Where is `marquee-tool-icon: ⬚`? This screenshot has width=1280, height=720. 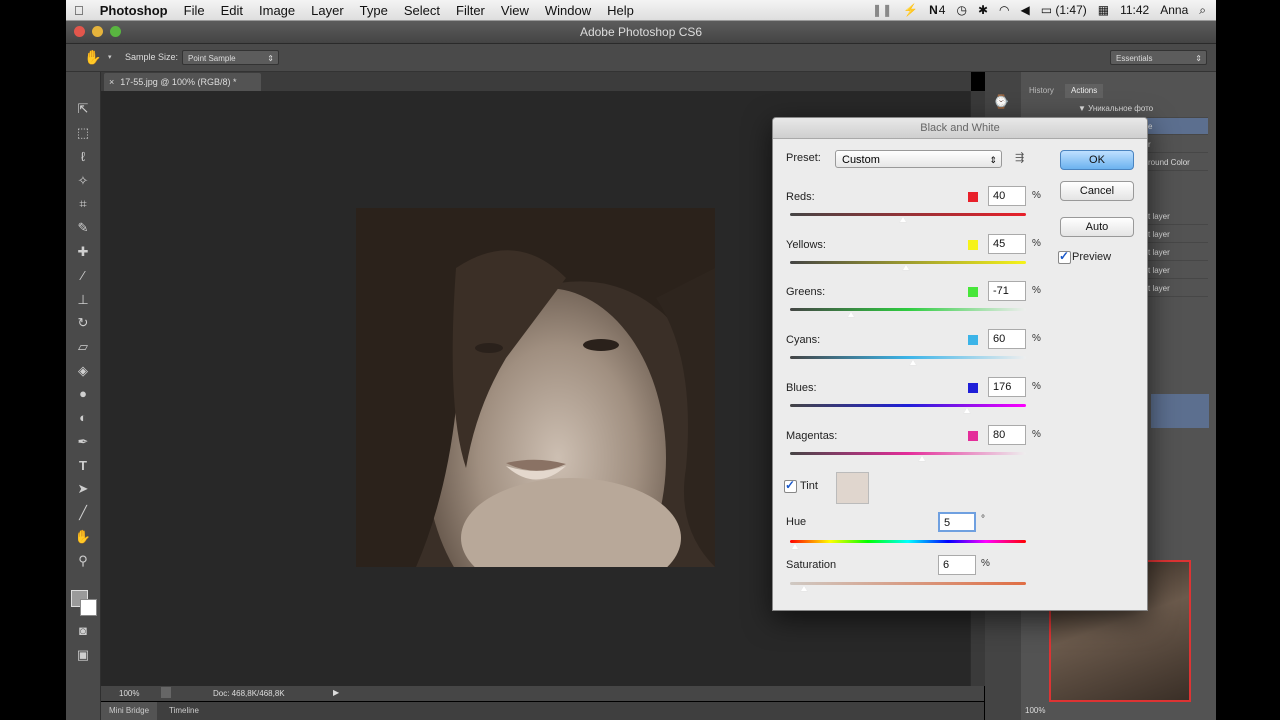
marquee-tool-icon: ⬚ is located at coordinates (83, 133).